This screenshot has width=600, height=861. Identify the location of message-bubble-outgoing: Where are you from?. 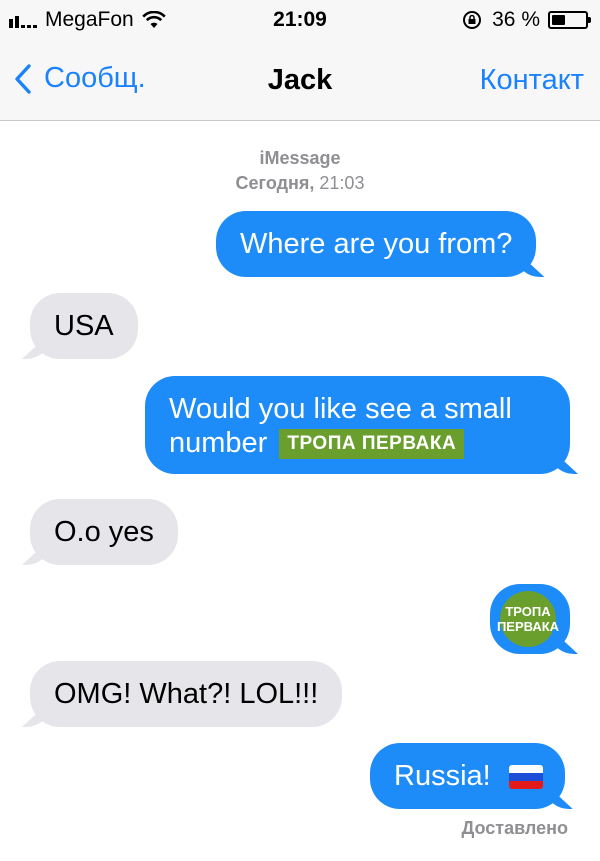
(376, 244).